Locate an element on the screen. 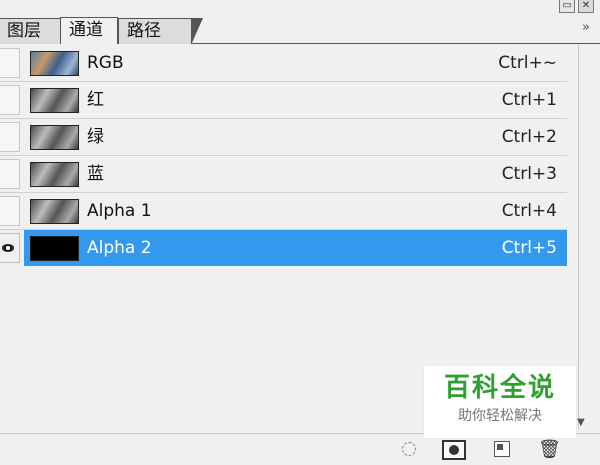 This screenshot has height=465, width=600. scrollbar-track is located at coordinates (578, 237).